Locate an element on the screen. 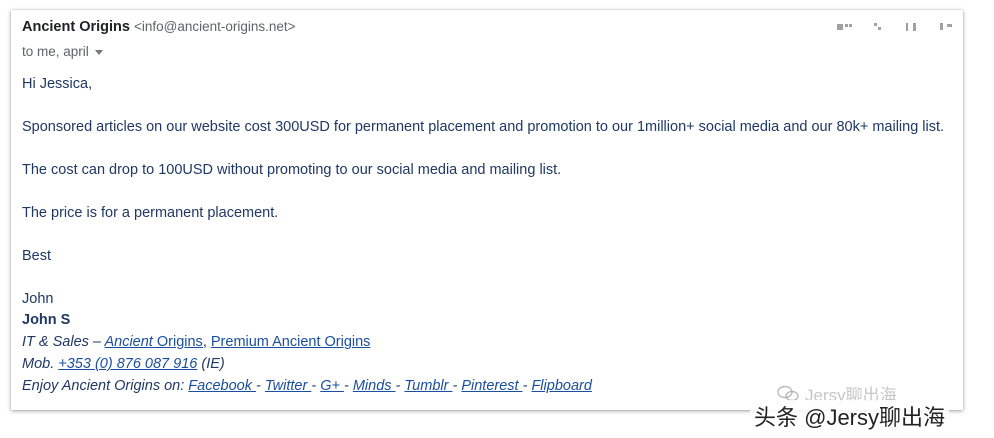  greeting: Hi Jessica, is located at coordinates (57, 84).